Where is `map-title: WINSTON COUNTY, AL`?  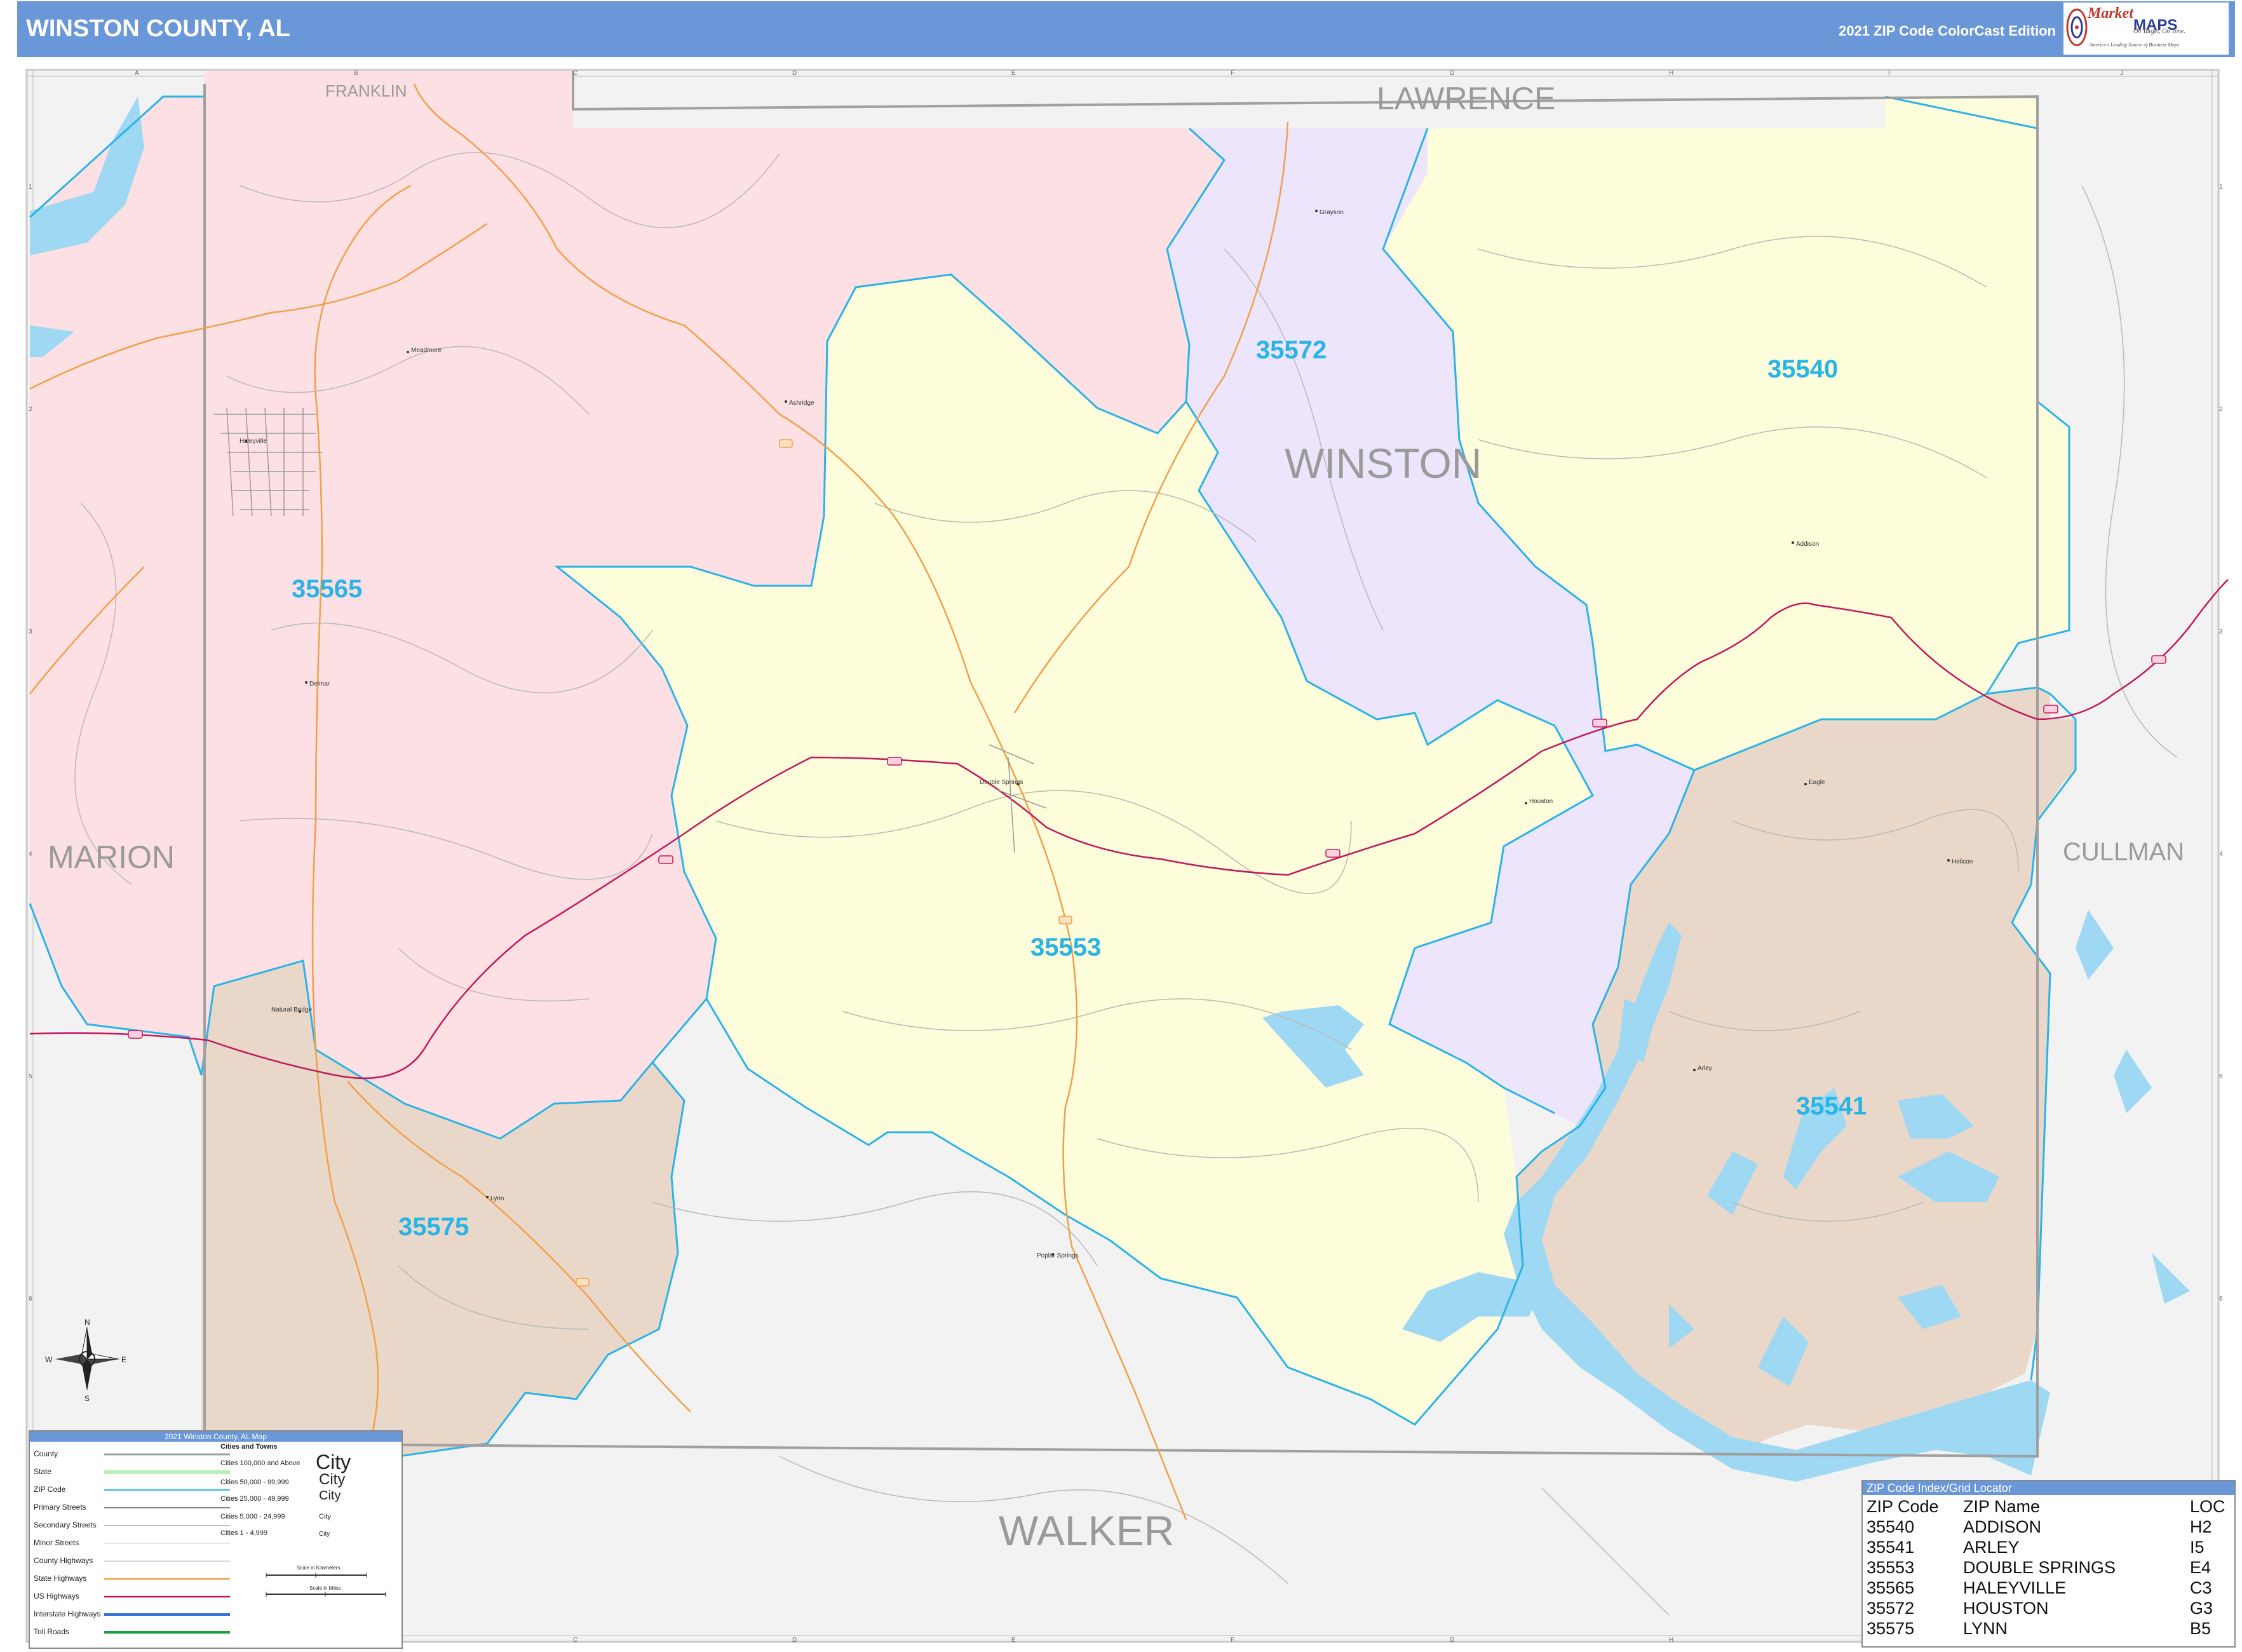 map-title: WINSTON COUNTY, AL is located at coordinates (158, 29).